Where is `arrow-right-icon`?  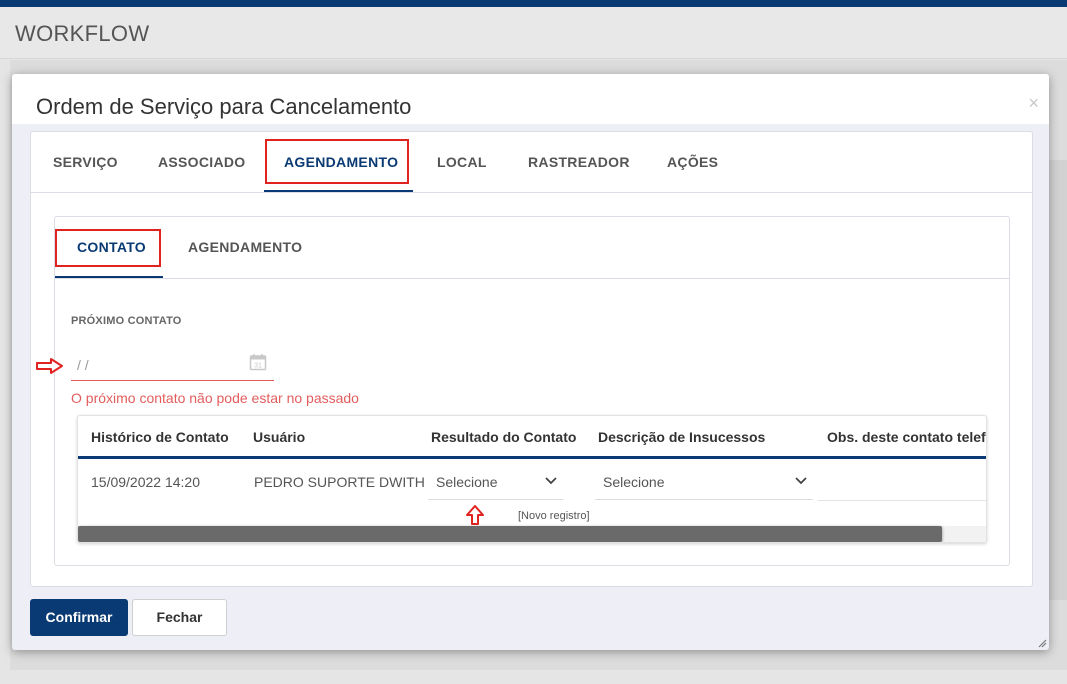
arrow-right-icon is located at coordinates (49, 366).